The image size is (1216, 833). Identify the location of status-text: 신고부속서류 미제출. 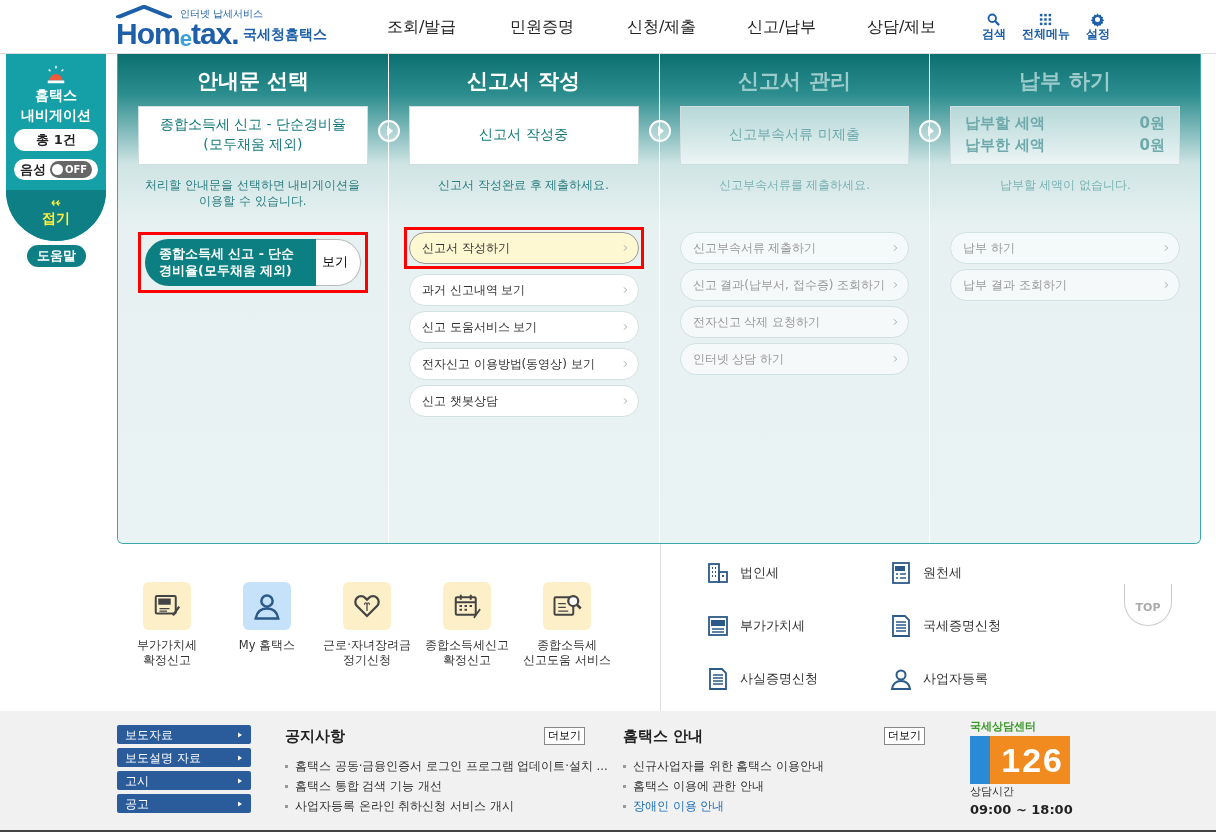
(794, 135).